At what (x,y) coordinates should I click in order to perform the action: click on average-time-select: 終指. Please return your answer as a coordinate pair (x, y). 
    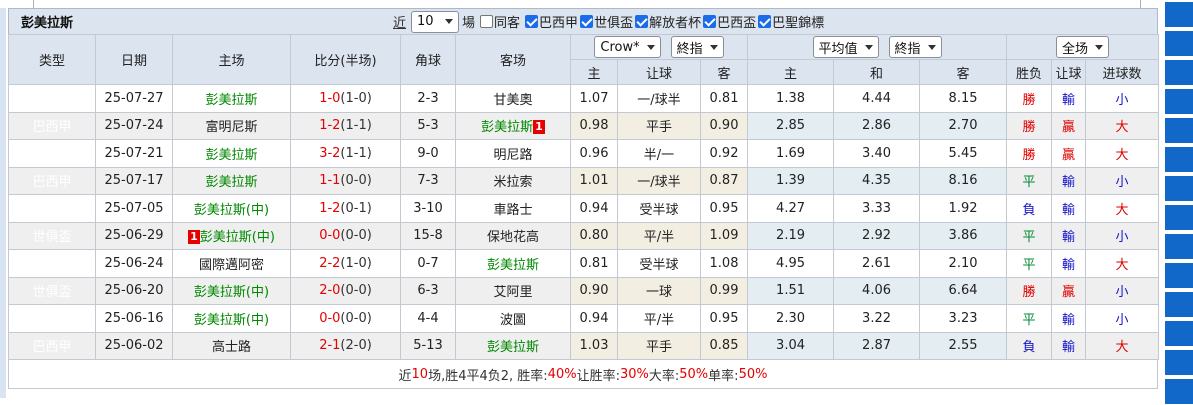
    Looking at the image, I should click on (915, 47).